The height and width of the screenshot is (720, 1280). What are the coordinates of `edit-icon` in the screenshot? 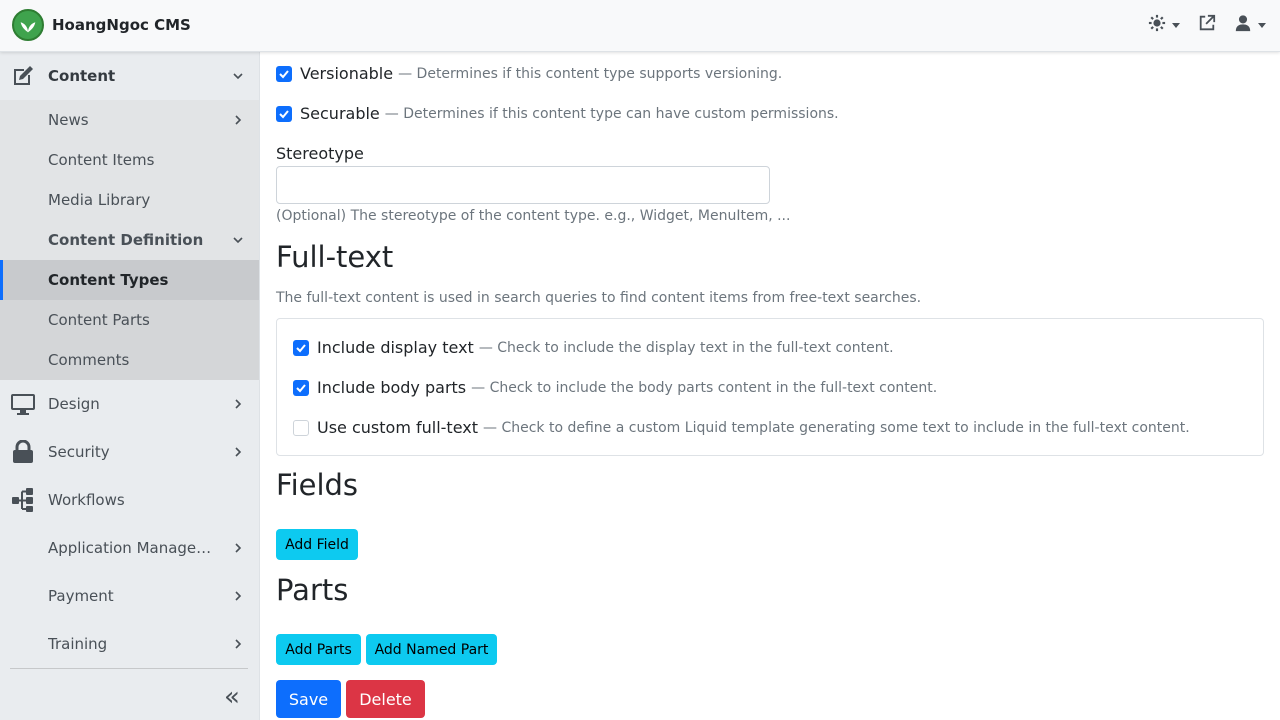 It's located at (23, 76).